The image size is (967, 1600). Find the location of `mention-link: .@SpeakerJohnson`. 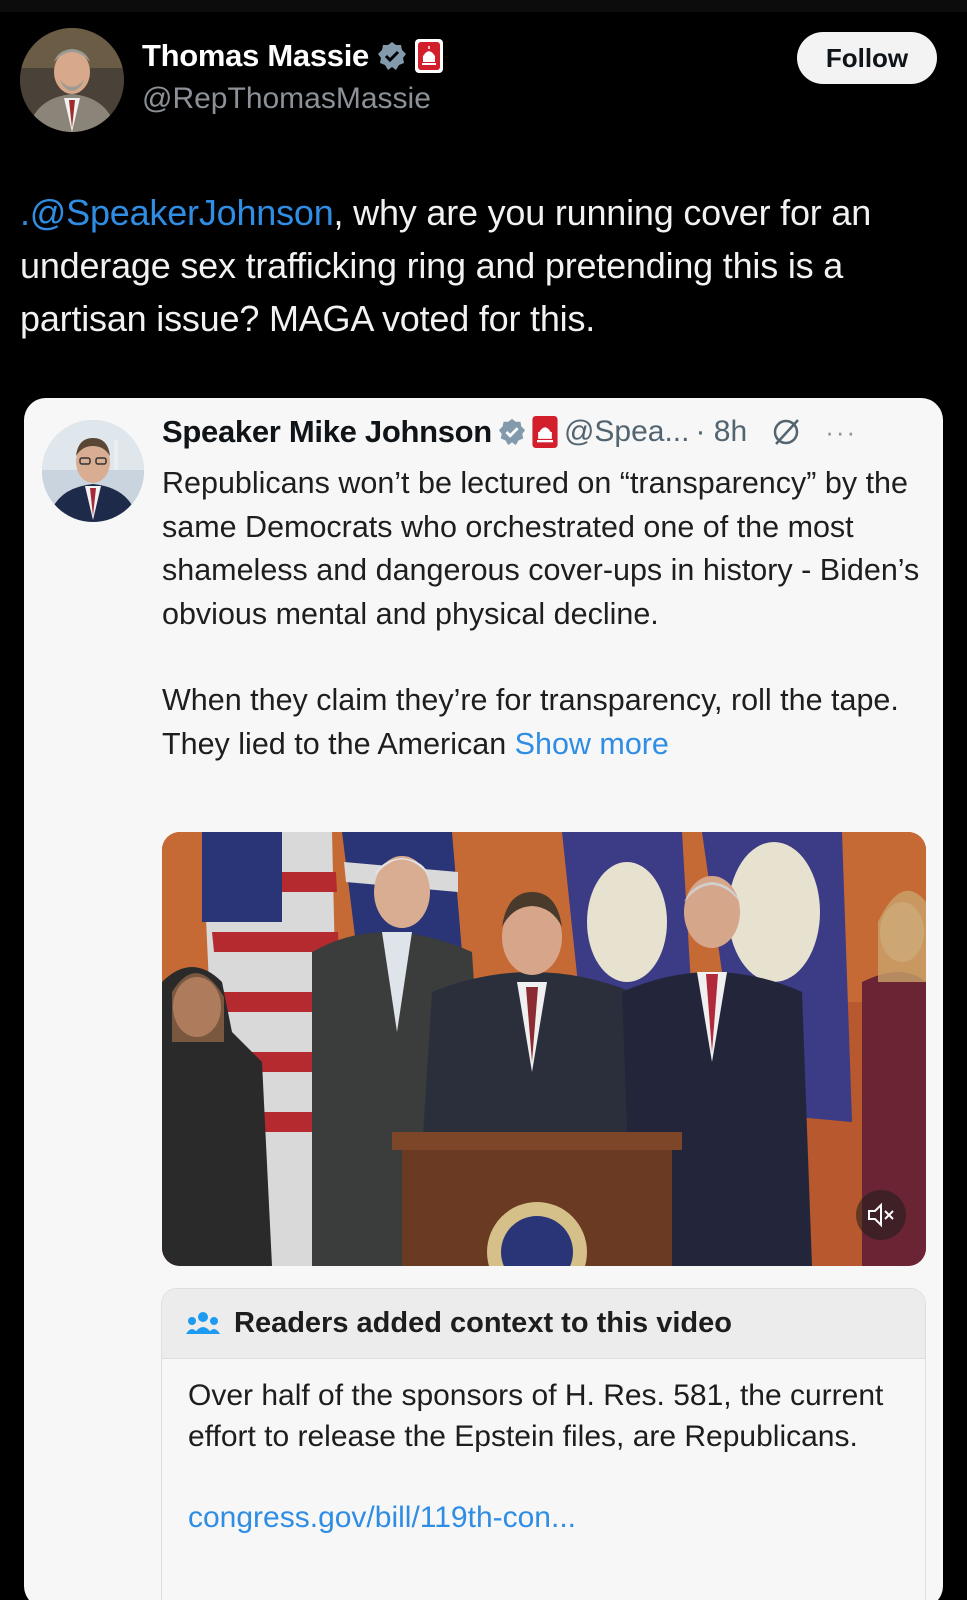

mention-link: .@SpeakerJohnson is located at coordinates (177, 212).